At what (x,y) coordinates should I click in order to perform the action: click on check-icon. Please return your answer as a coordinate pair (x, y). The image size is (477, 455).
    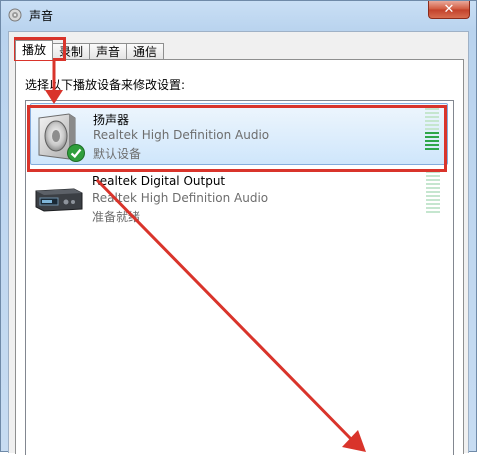
    Looking at the image, I should click on (76, 153).